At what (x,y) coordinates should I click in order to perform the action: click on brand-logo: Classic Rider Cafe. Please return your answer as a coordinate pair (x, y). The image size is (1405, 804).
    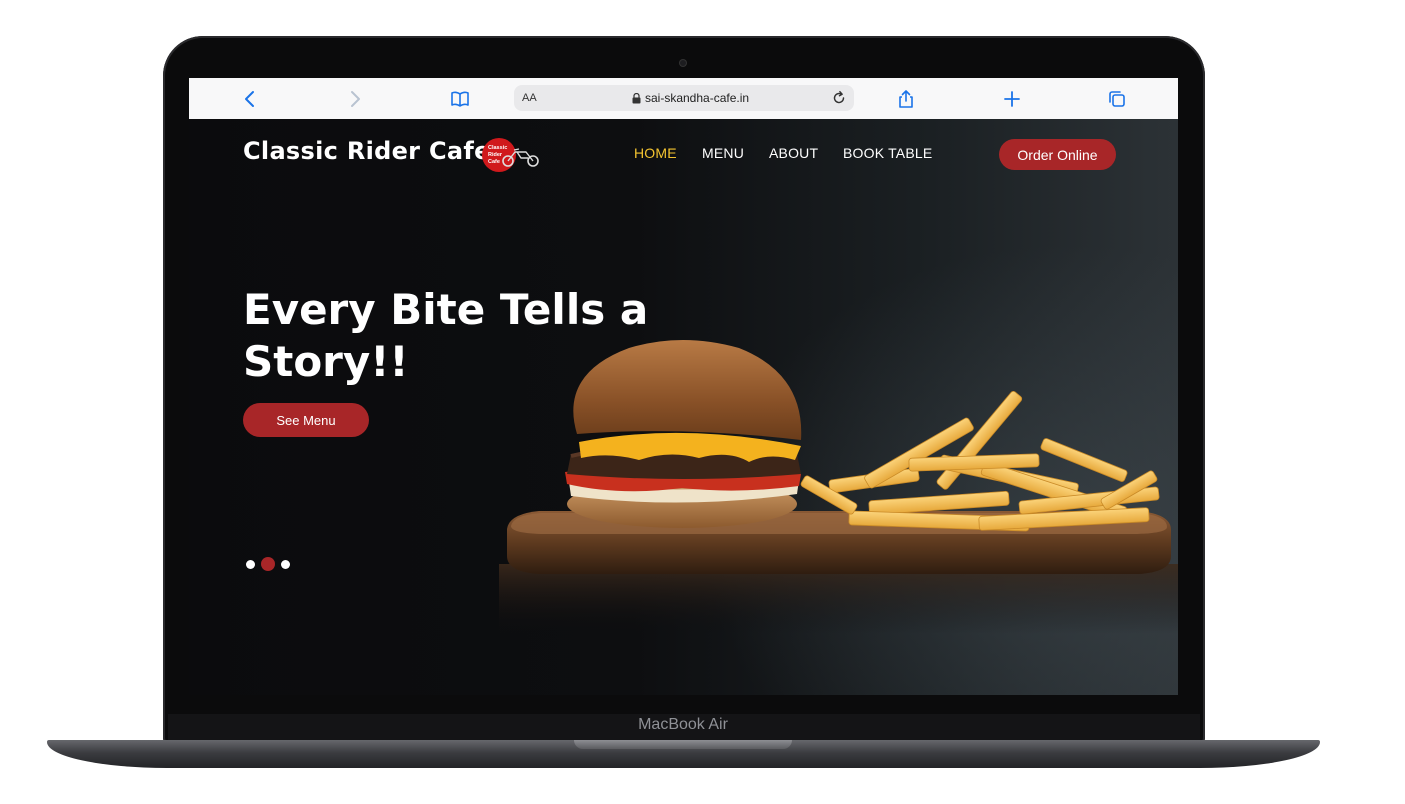
    Looking at the image, I should click on (511, 155).